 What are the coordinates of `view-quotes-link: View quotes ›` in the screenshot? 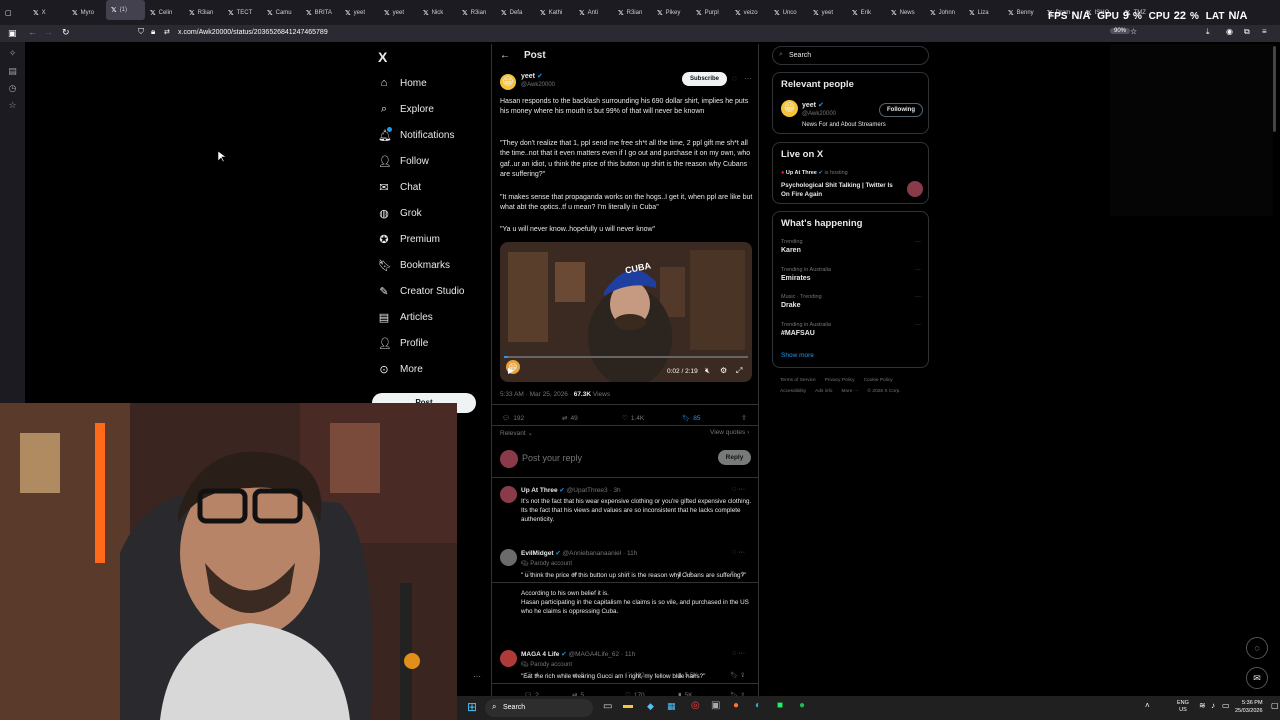 It's located at (729, 432).